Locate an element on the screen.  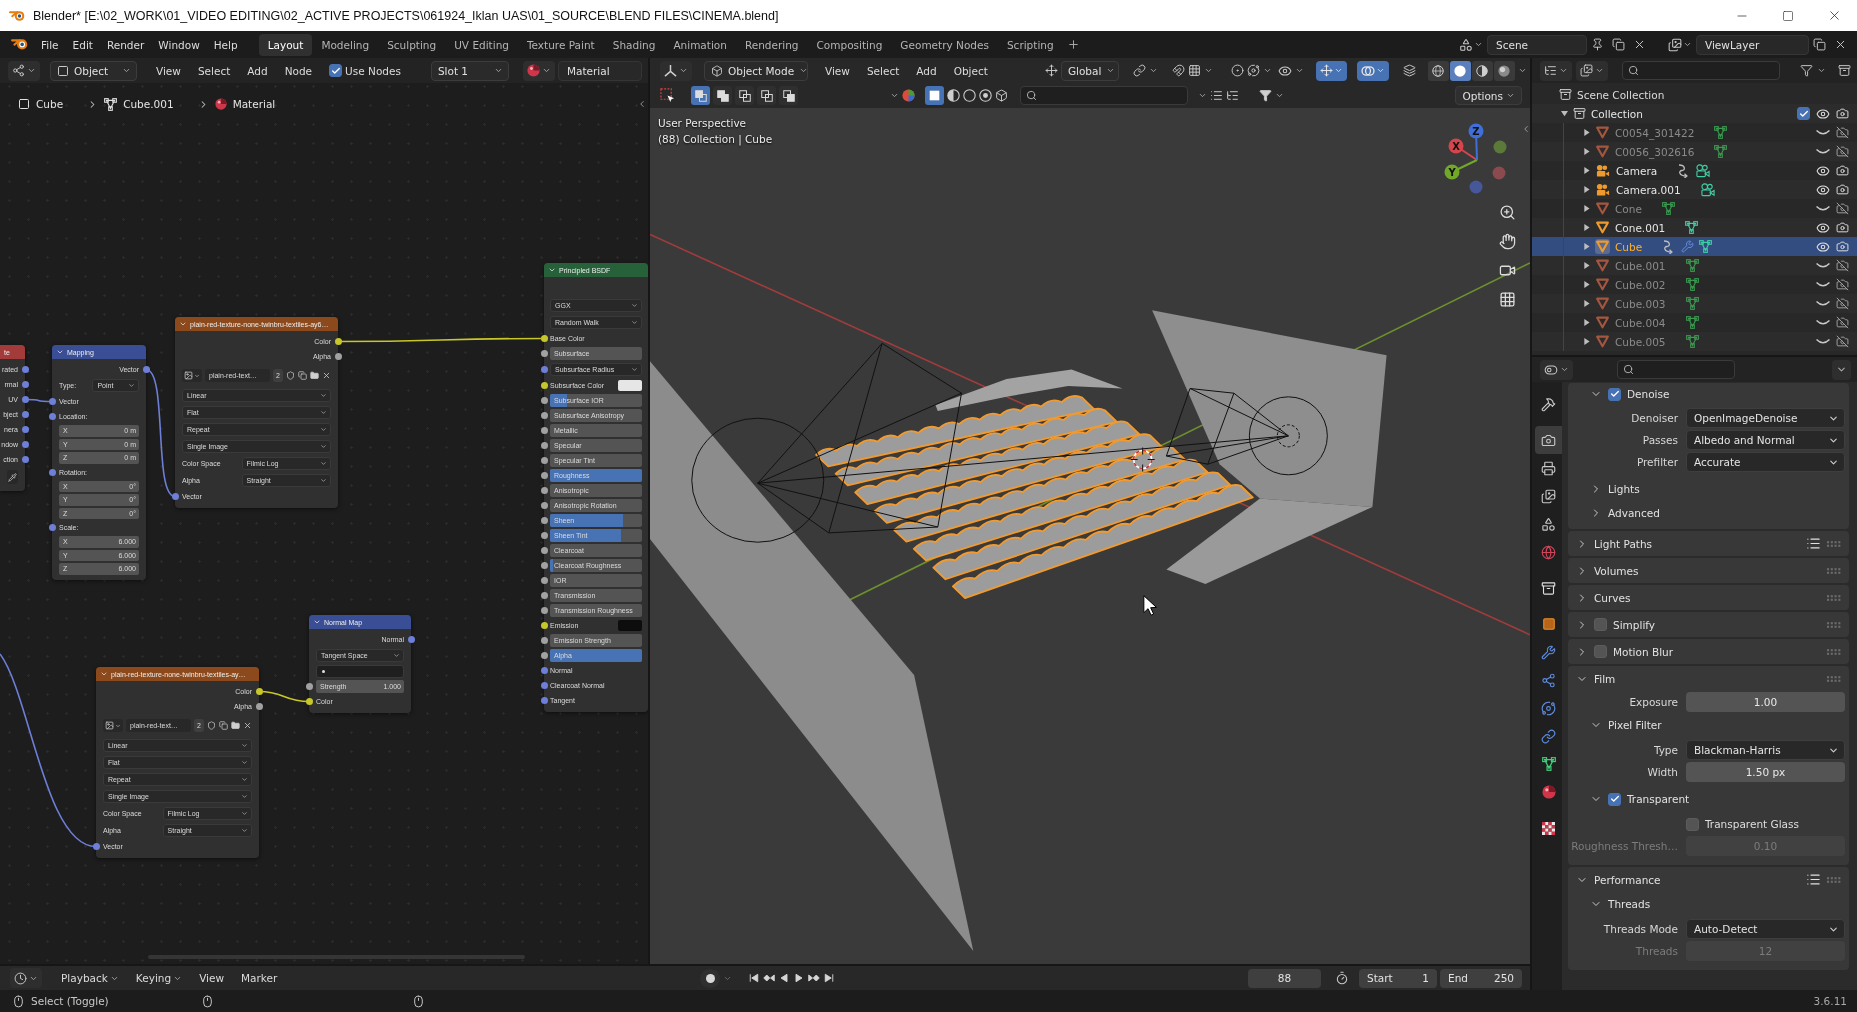
menu-item: Render is located at coordinates (125, 44).